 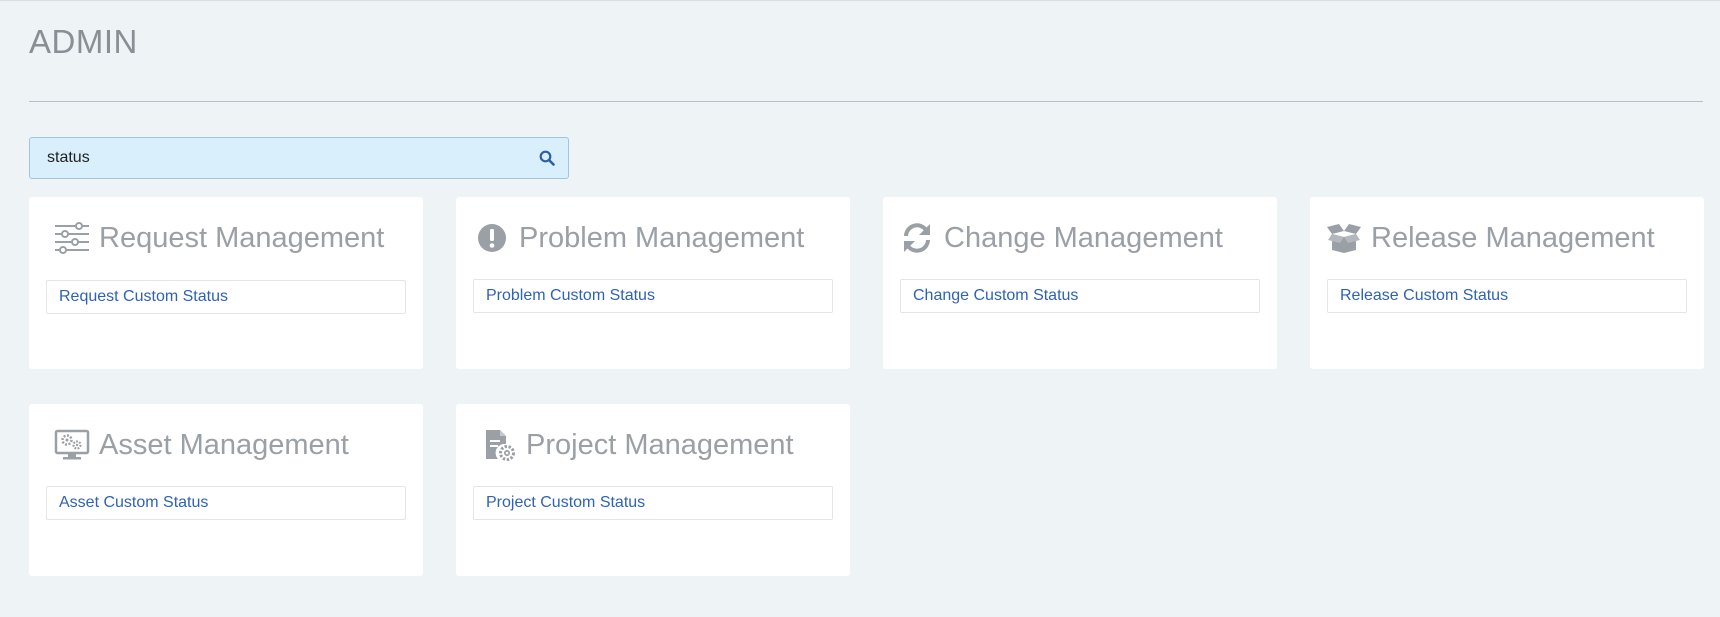 I want to click on card-title: Problem Management, so click(x=662, y=237).